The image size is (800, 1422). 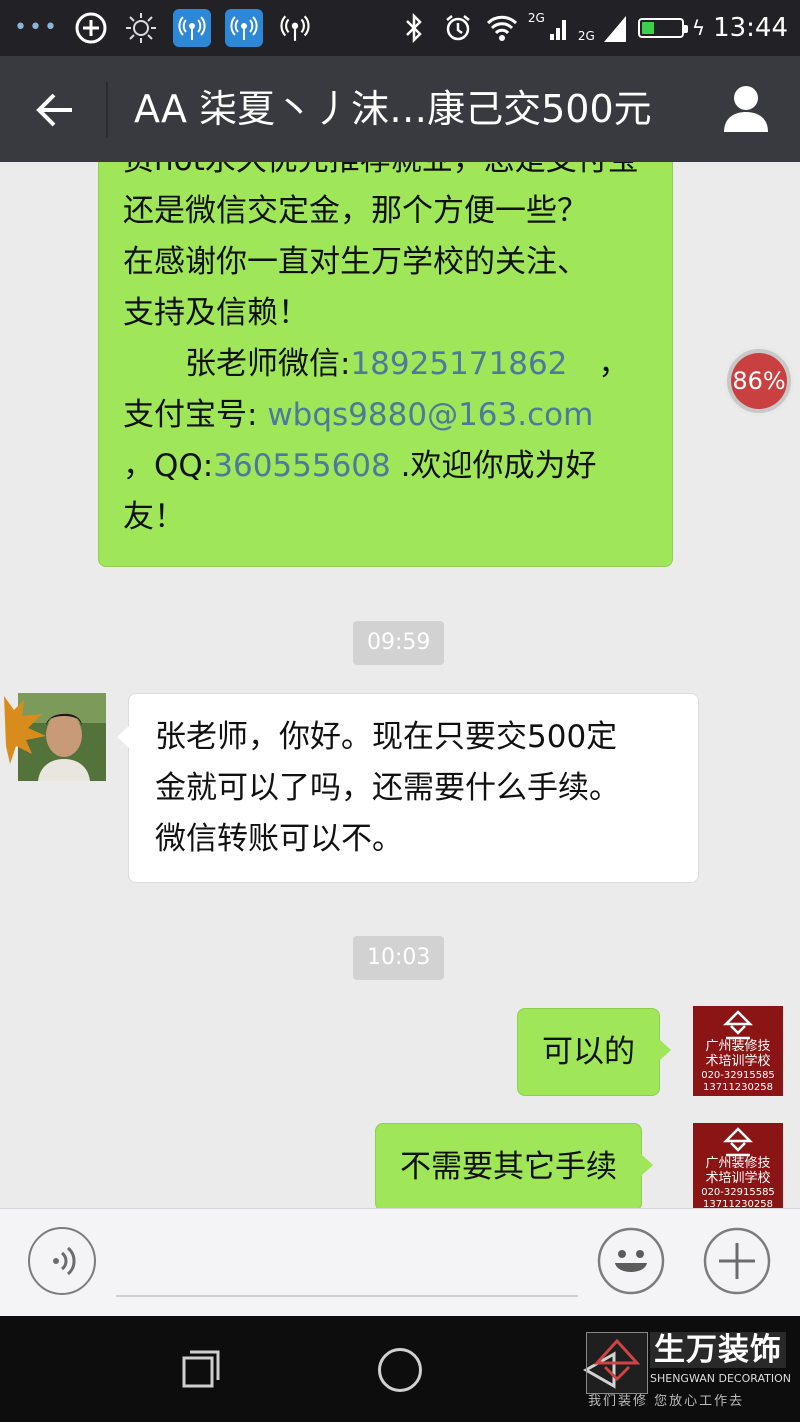 I want to click on wechat-number-link: 18925171862, so click(x=458, y=364).